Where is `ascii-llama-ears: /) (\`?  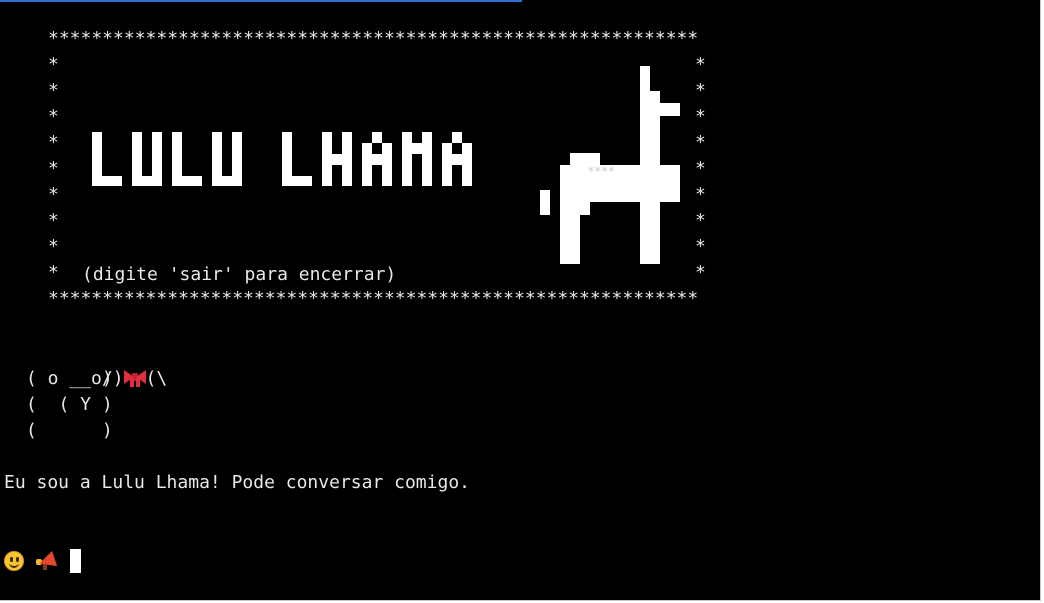
ascii-llama-ears: /) (\ is located at coordinates (96, 364).